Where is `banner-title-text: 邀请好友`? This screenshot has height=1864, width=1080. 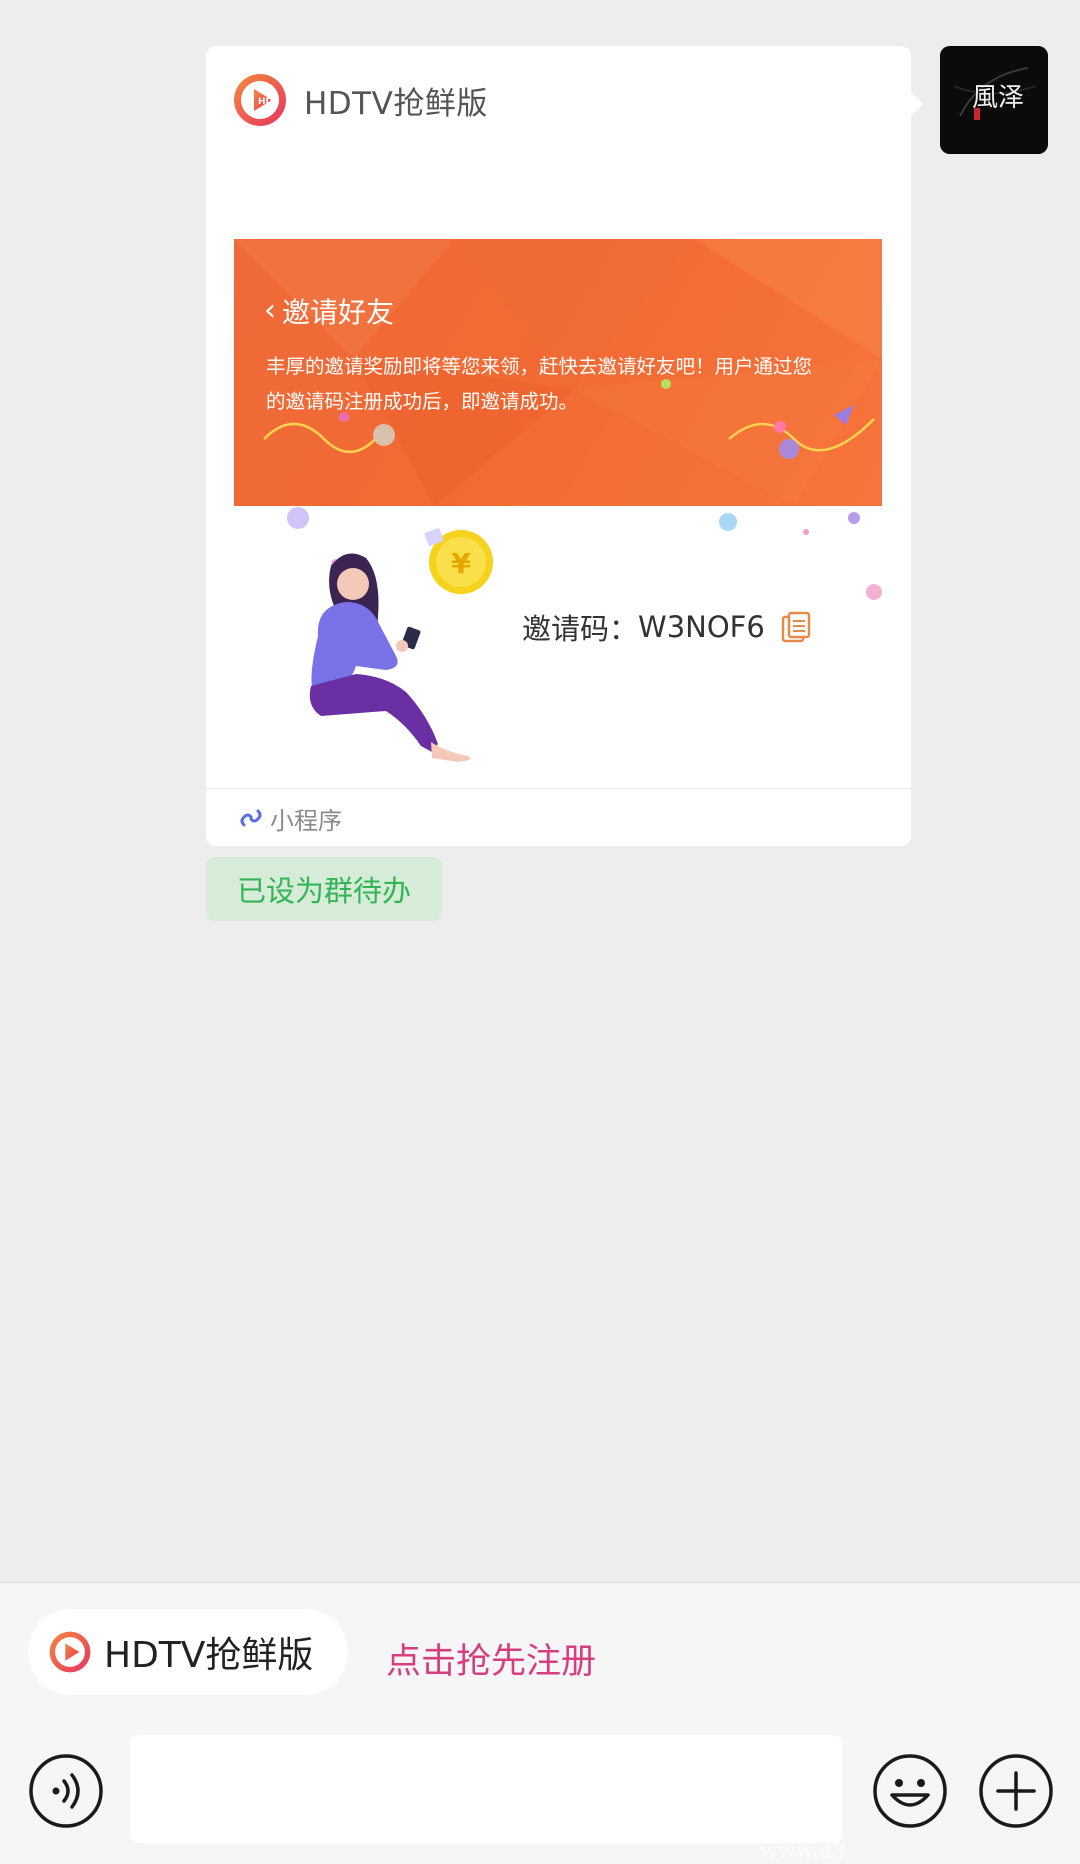
banner-title-text: 邀请好友 is located at coordinates (338, 312).